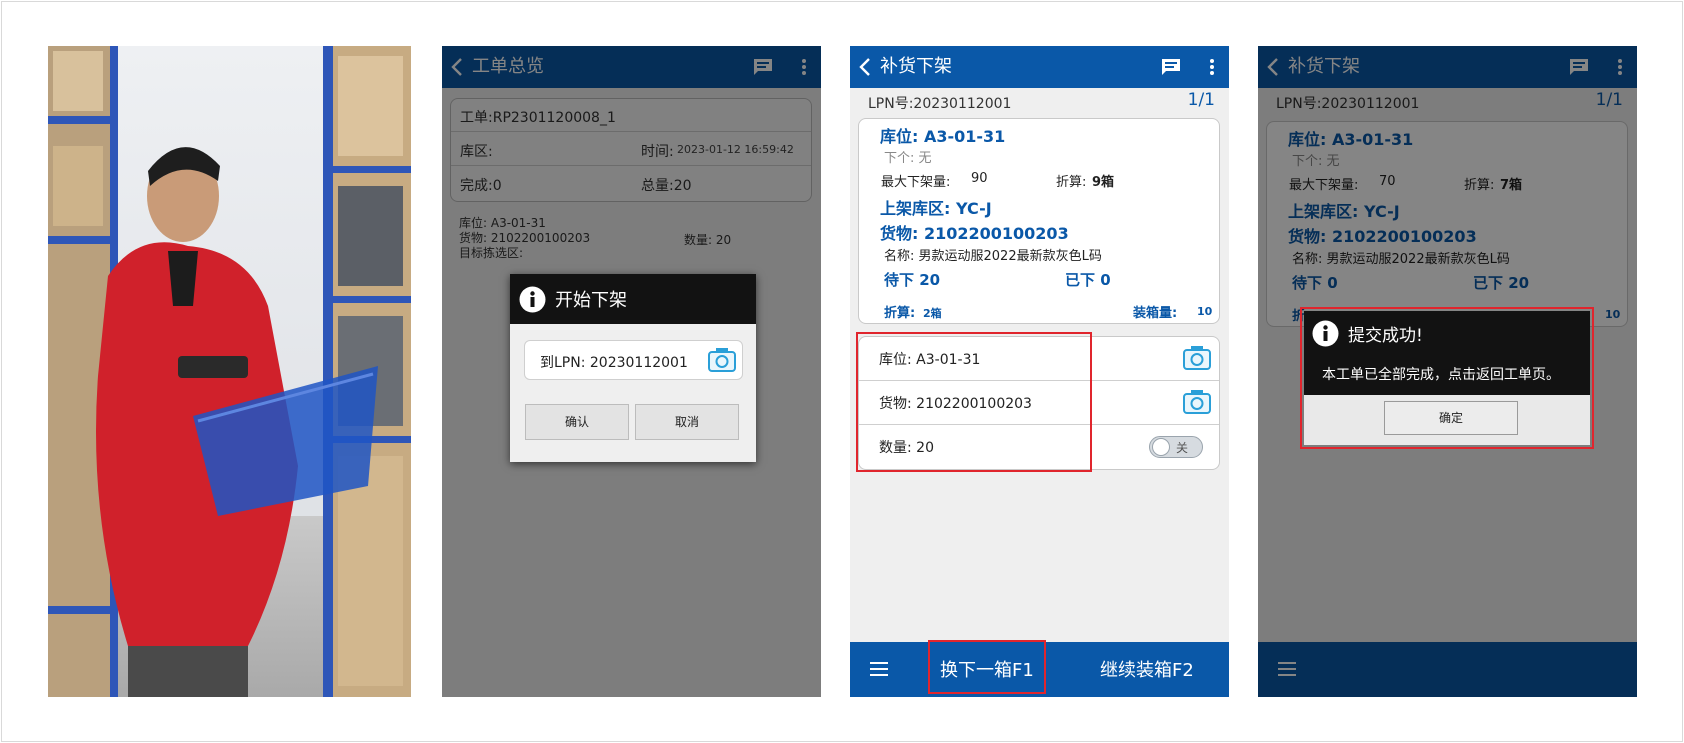 The width and height of the screenshot is (1684, 743). Describe the element at coordinates (900, 313) in the screenshot. I see `convert2-label: 折算:` at that location.